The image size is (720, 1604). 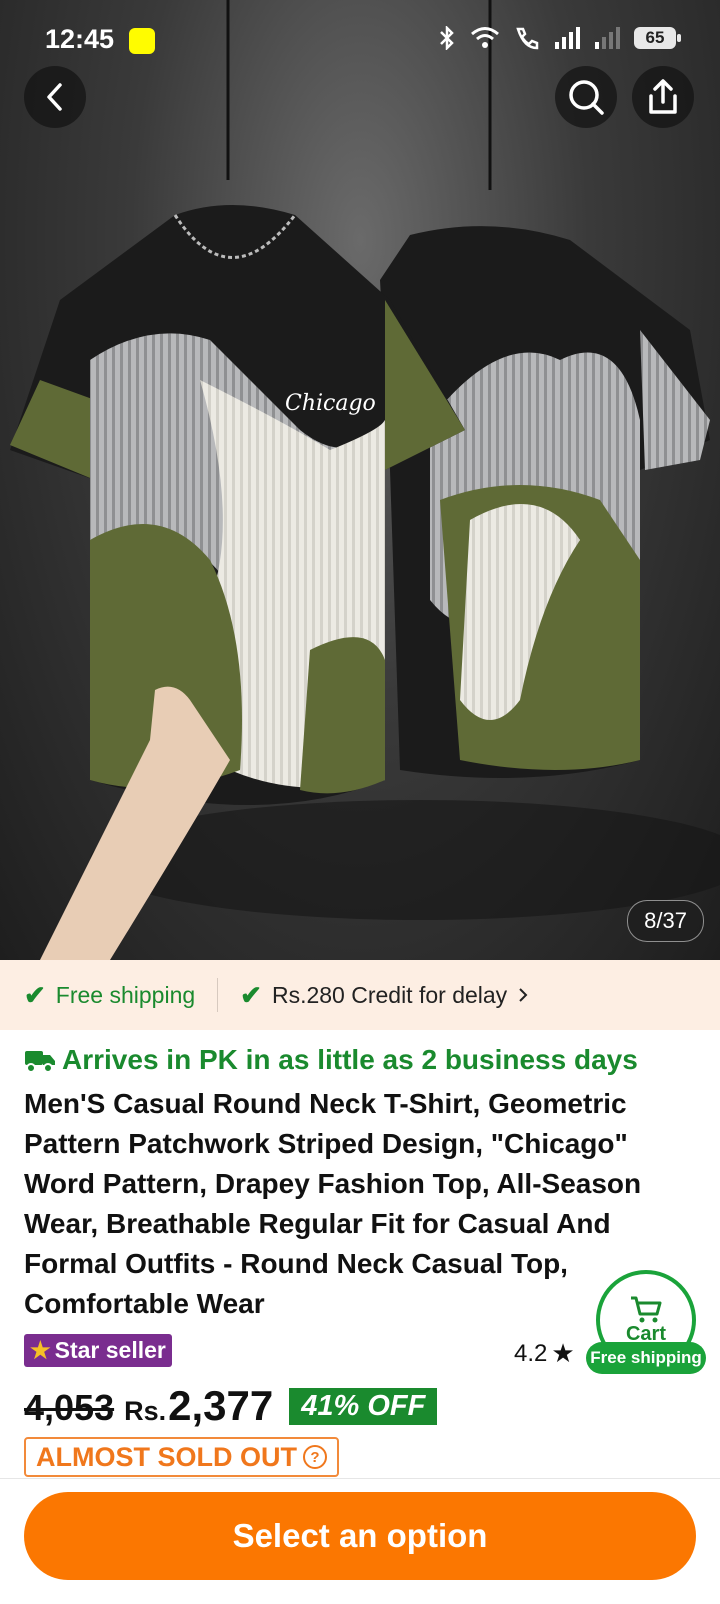 I want to click on bottom-divider, so click(x=360, y=1478).